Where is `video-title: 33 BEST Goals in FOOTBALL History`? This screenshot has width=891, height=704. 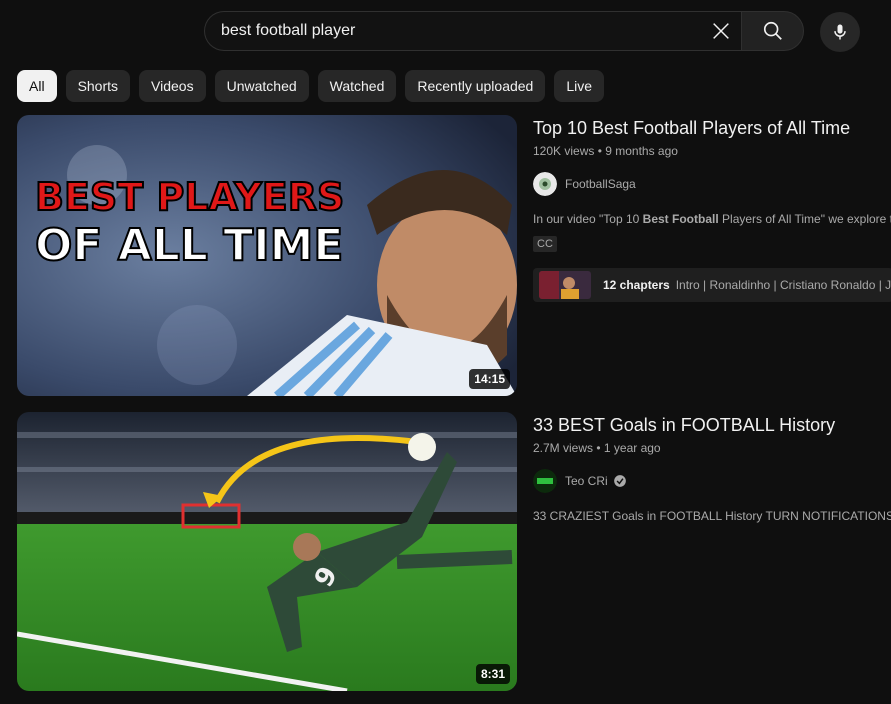 video-title: 33 BEST Goals in FOOTBALL History is located at coordinates (712, 425).